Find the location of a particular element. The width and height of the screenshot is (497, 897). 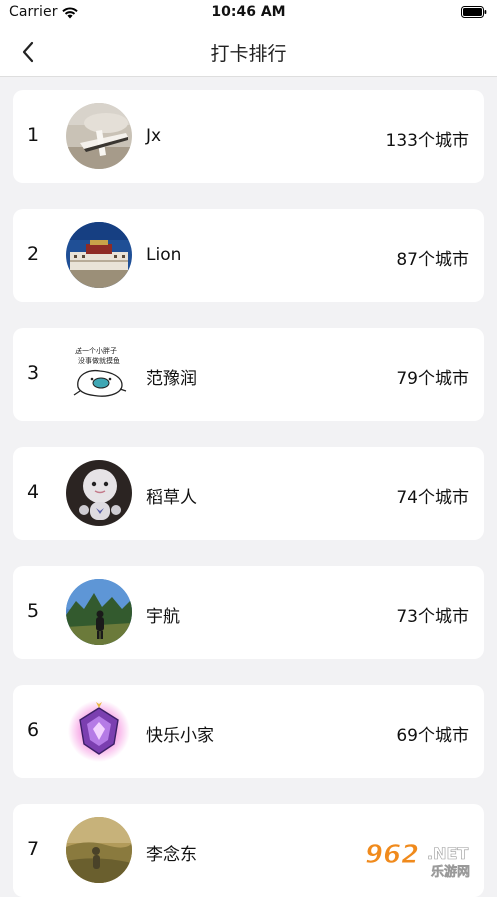

rank-number: 4 is located at coordinates (33, 492).